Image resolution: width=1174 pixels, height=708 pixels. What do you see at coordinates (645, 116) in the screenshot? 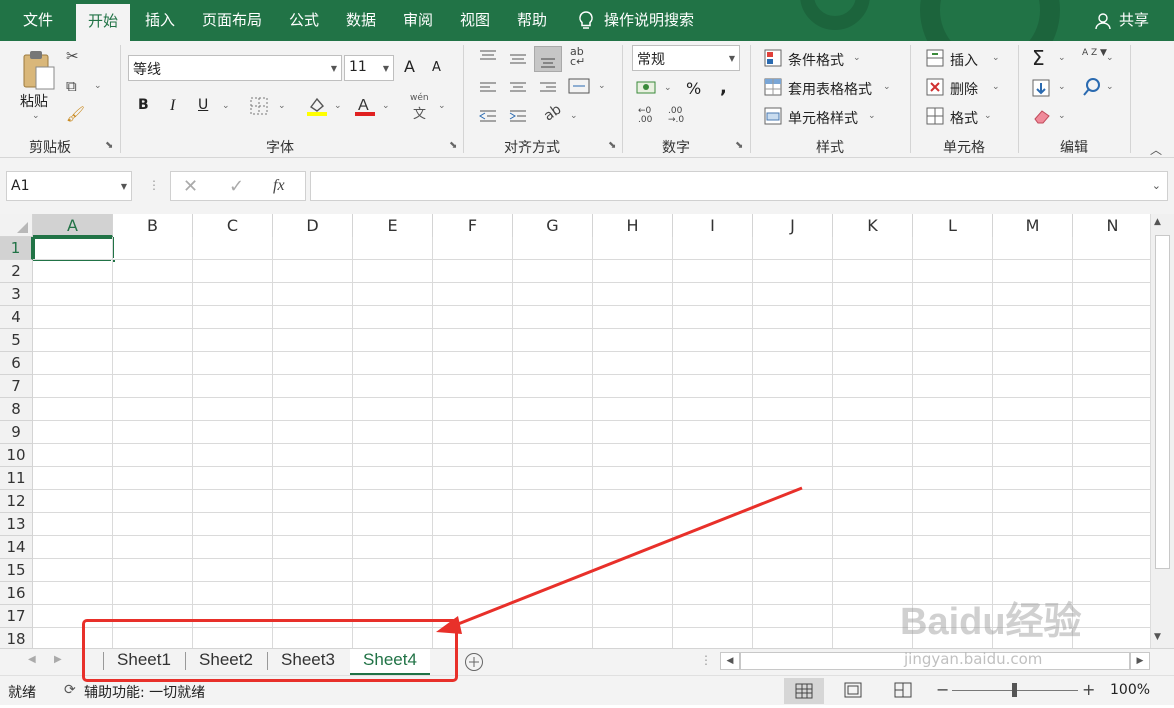
I see `increase-decimal-icon: ←0.00` at bounding box center [645, 116].